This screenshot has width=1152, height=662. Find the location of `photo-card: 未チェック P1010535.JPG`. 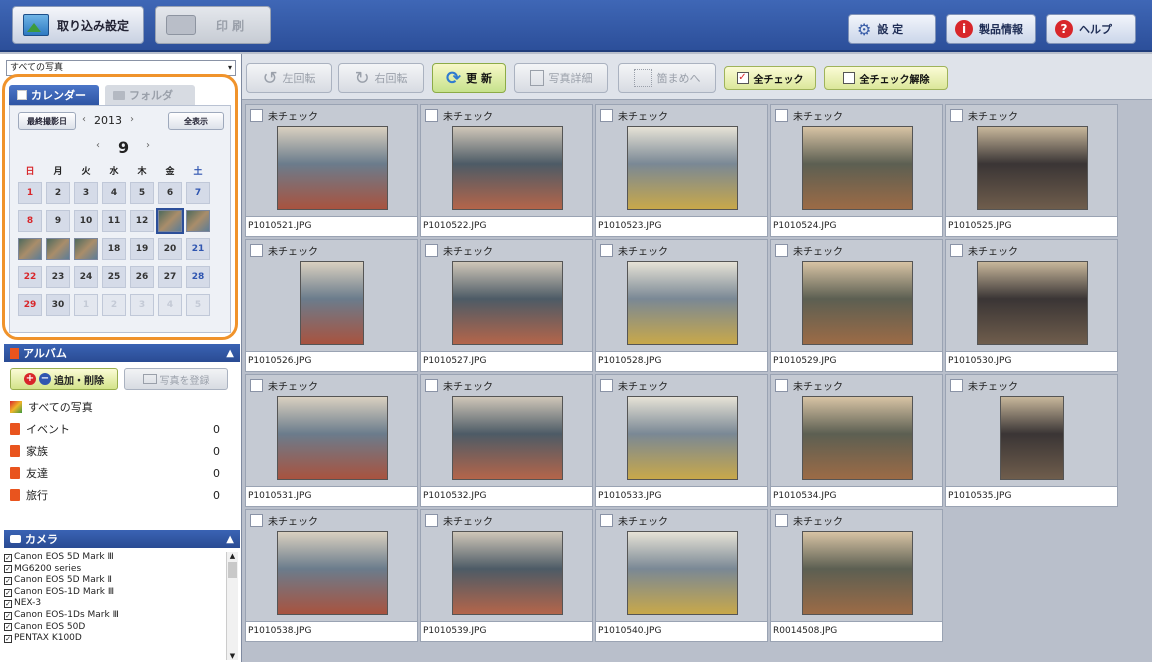

photo-card: 未チェック P1010535.JPG is located at coordinates (1031, 440).